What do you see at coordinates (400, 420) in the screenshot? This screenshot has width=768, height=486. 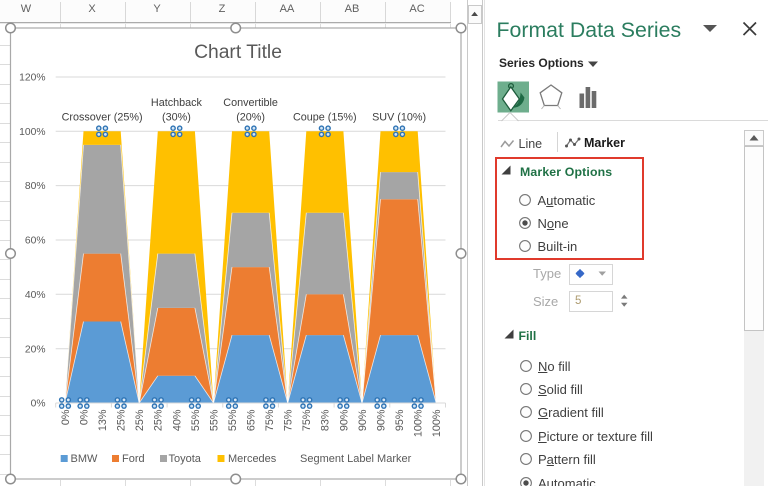 I see `svg-text: 95%` at bounding box center [400, 420].